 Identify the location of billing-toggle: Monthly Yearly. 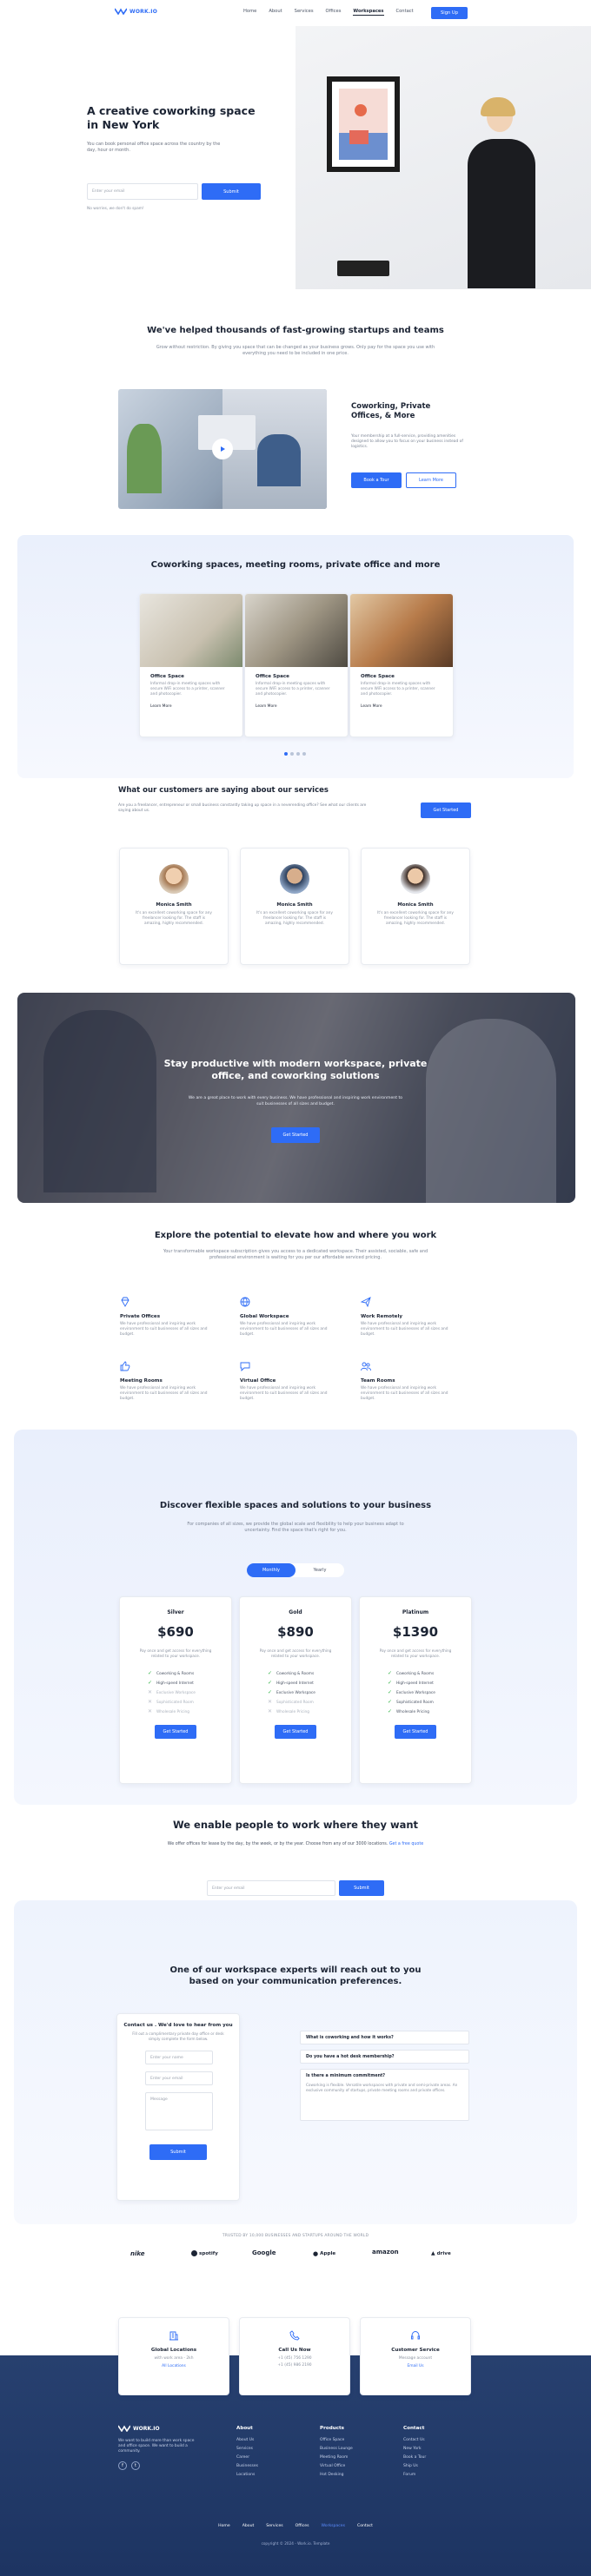
(295, 1570).